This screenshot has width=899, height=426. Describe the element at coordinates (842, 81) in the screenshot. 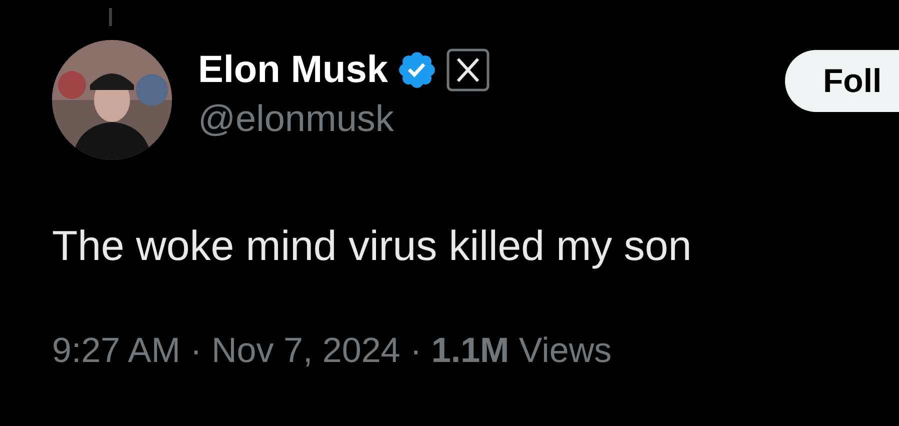

I see `follow-button: Foll` at that location.